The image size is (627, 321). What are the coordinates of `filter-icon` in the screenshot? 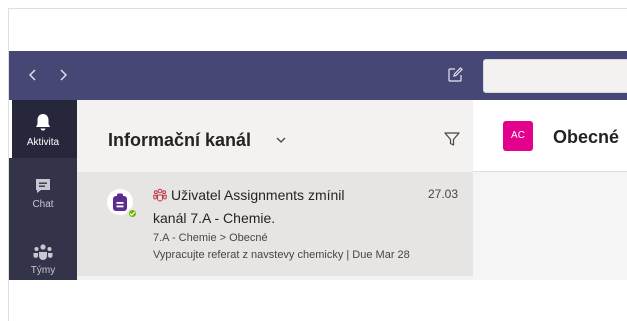 It's located at (452, 139).